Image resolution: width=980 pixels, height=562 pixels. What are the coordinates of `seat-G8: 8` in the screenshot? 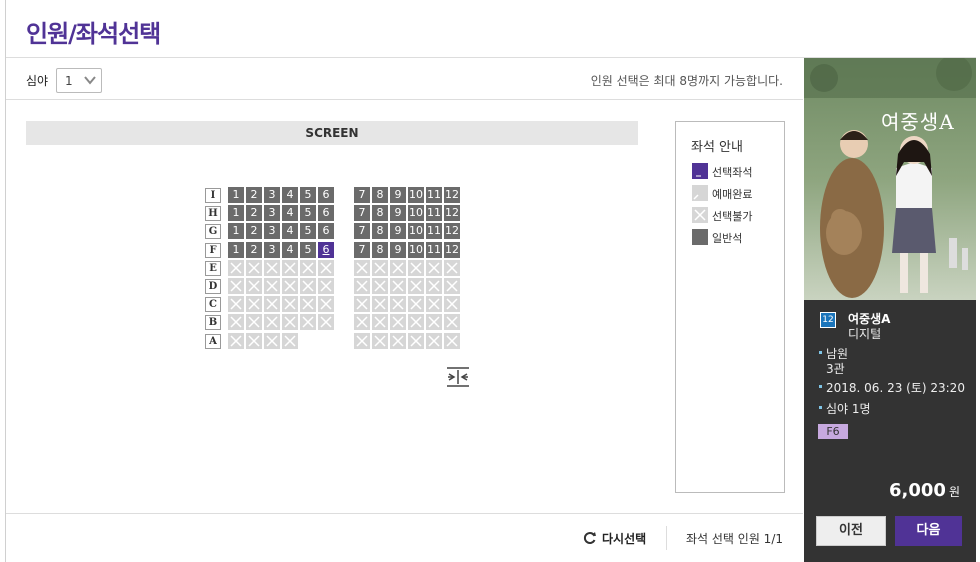 It's located at (380, 231).